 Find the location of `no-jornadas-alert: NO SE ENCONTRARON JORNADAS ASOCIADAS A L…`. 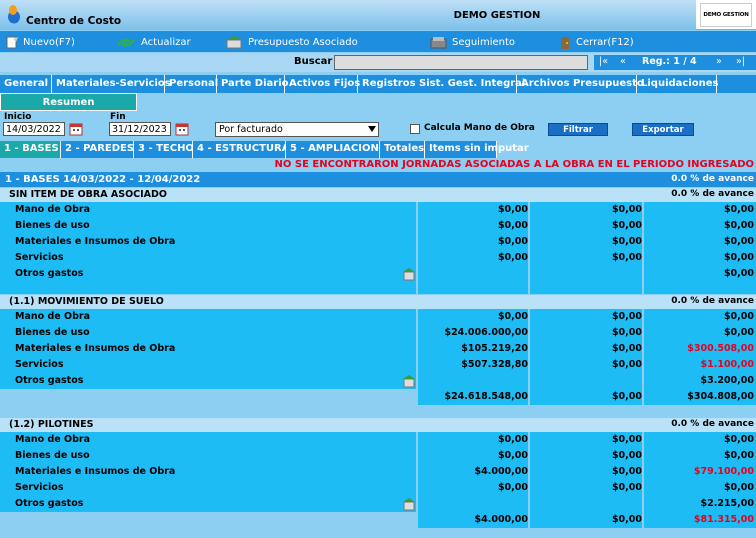

no-jornadas-alert: NO SE ENCONTRARON JORNADAS ASOCIADAS A L… is located at coordinates (378, 165).